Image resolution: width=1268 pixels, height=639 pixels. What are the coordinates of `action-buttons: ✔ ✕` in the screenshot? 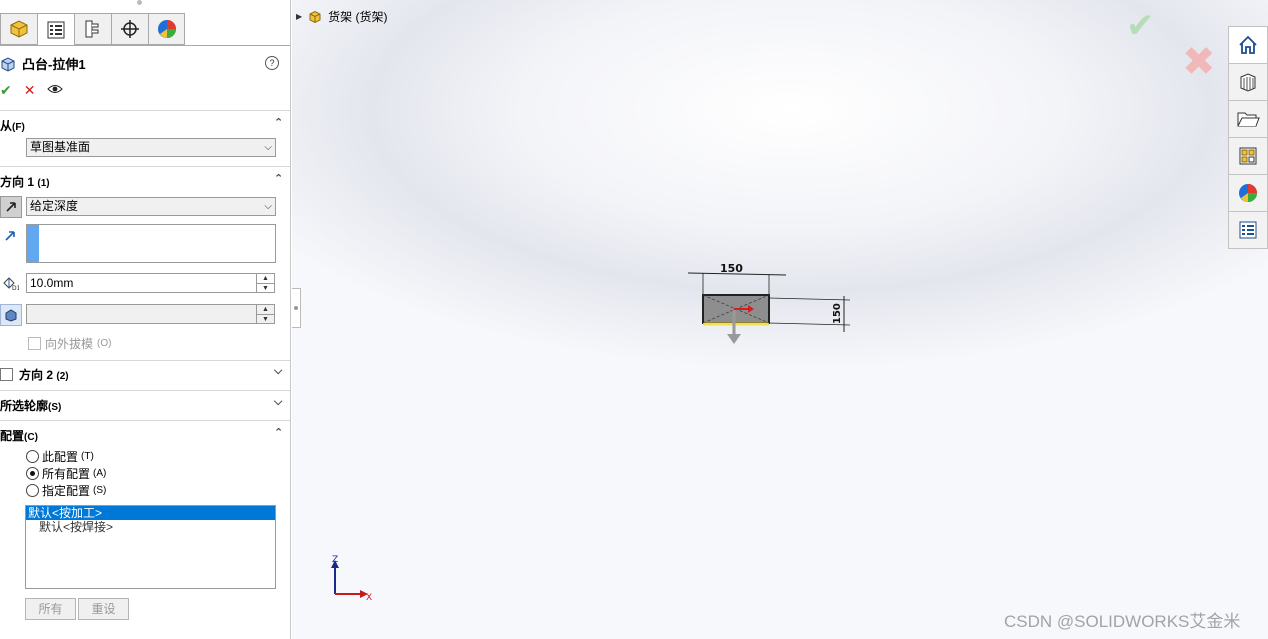 It's located at (32, 90).